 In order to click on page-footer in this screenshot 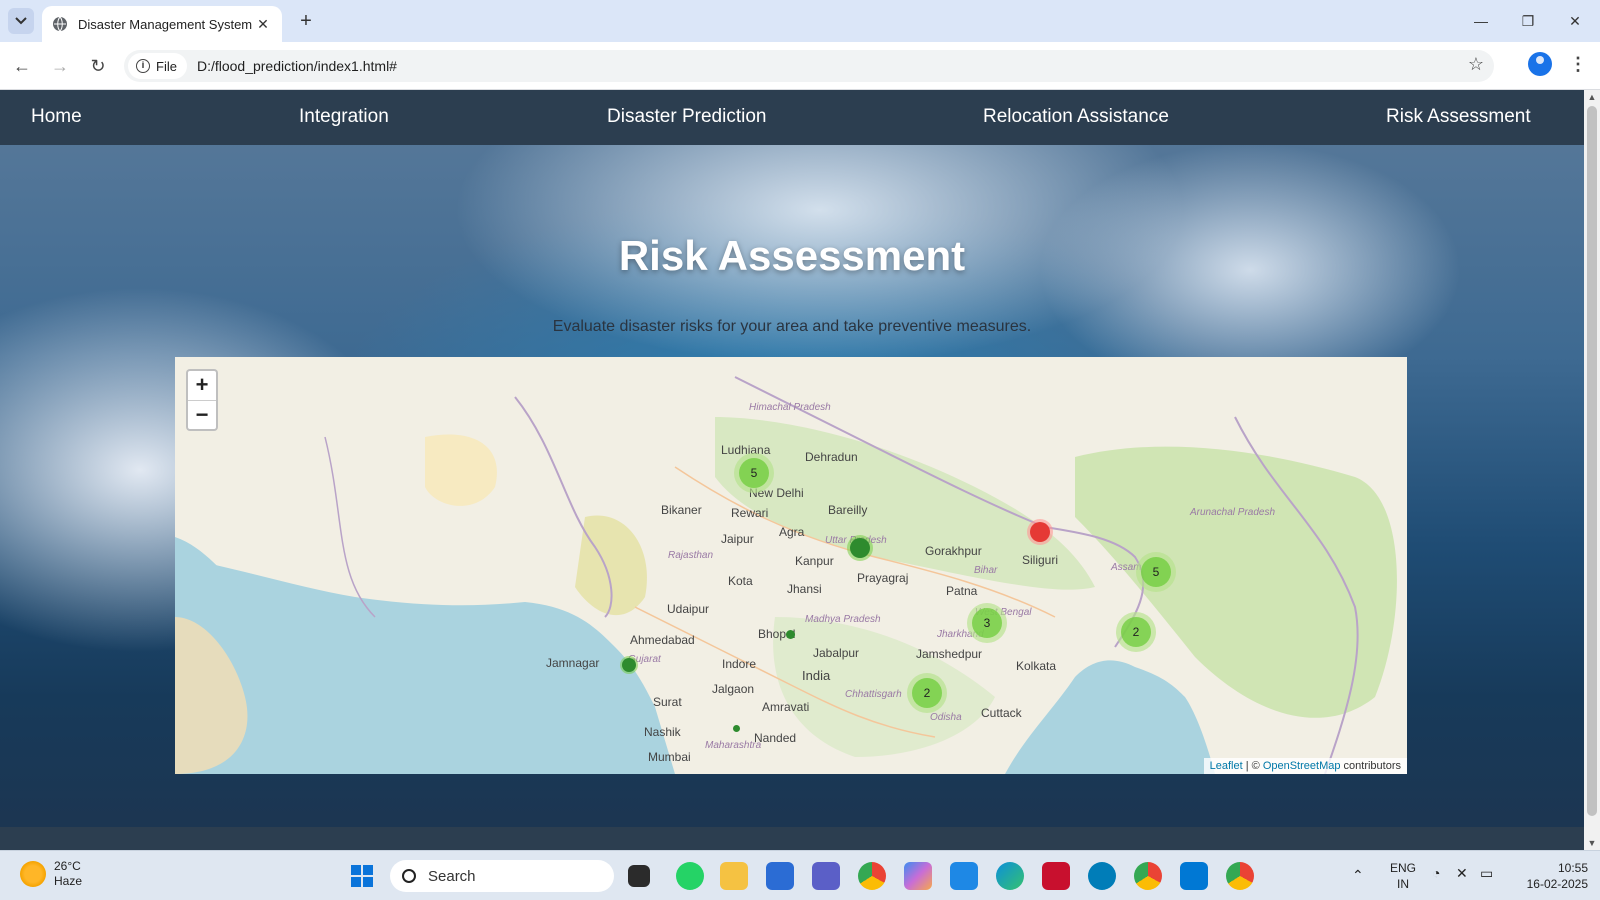, I will do `click(792, 838)`.